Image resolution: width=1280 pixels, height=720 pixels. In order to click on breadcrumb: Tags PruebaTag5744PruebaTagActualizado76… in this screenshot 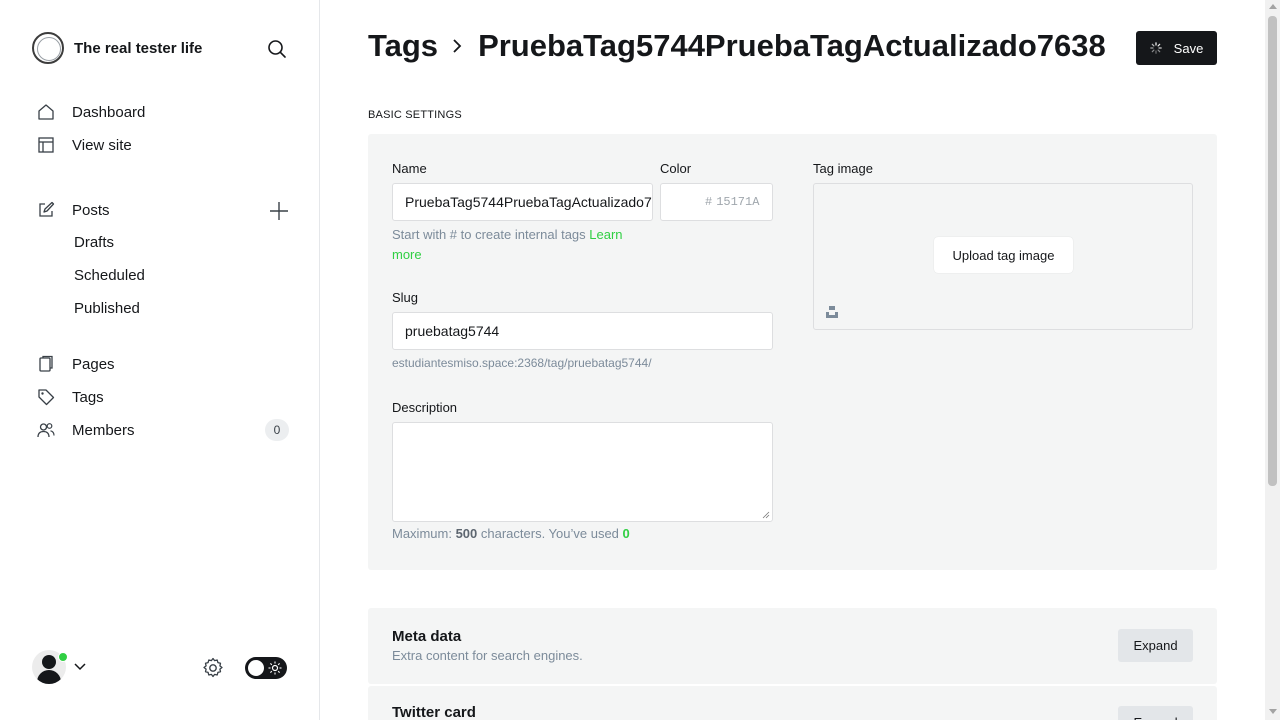, I will do `click(737, 46)`.